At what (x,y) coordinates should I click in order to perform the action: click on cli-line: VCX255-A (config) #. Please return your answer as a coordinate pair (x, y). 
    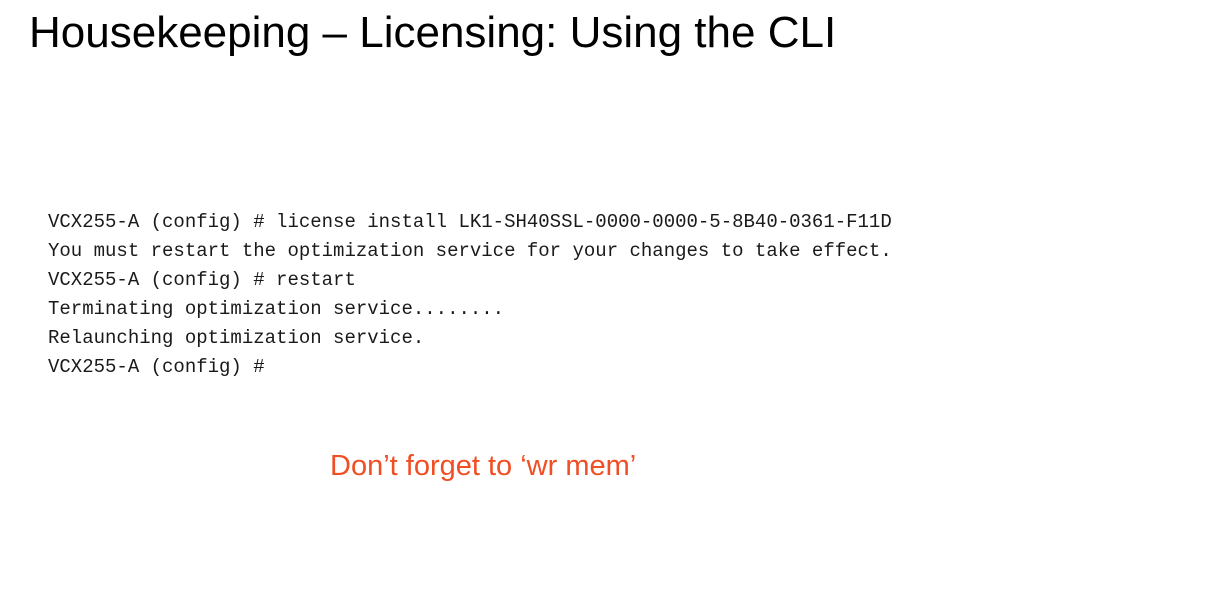
    Looking at the image, I should click on (156, 367).